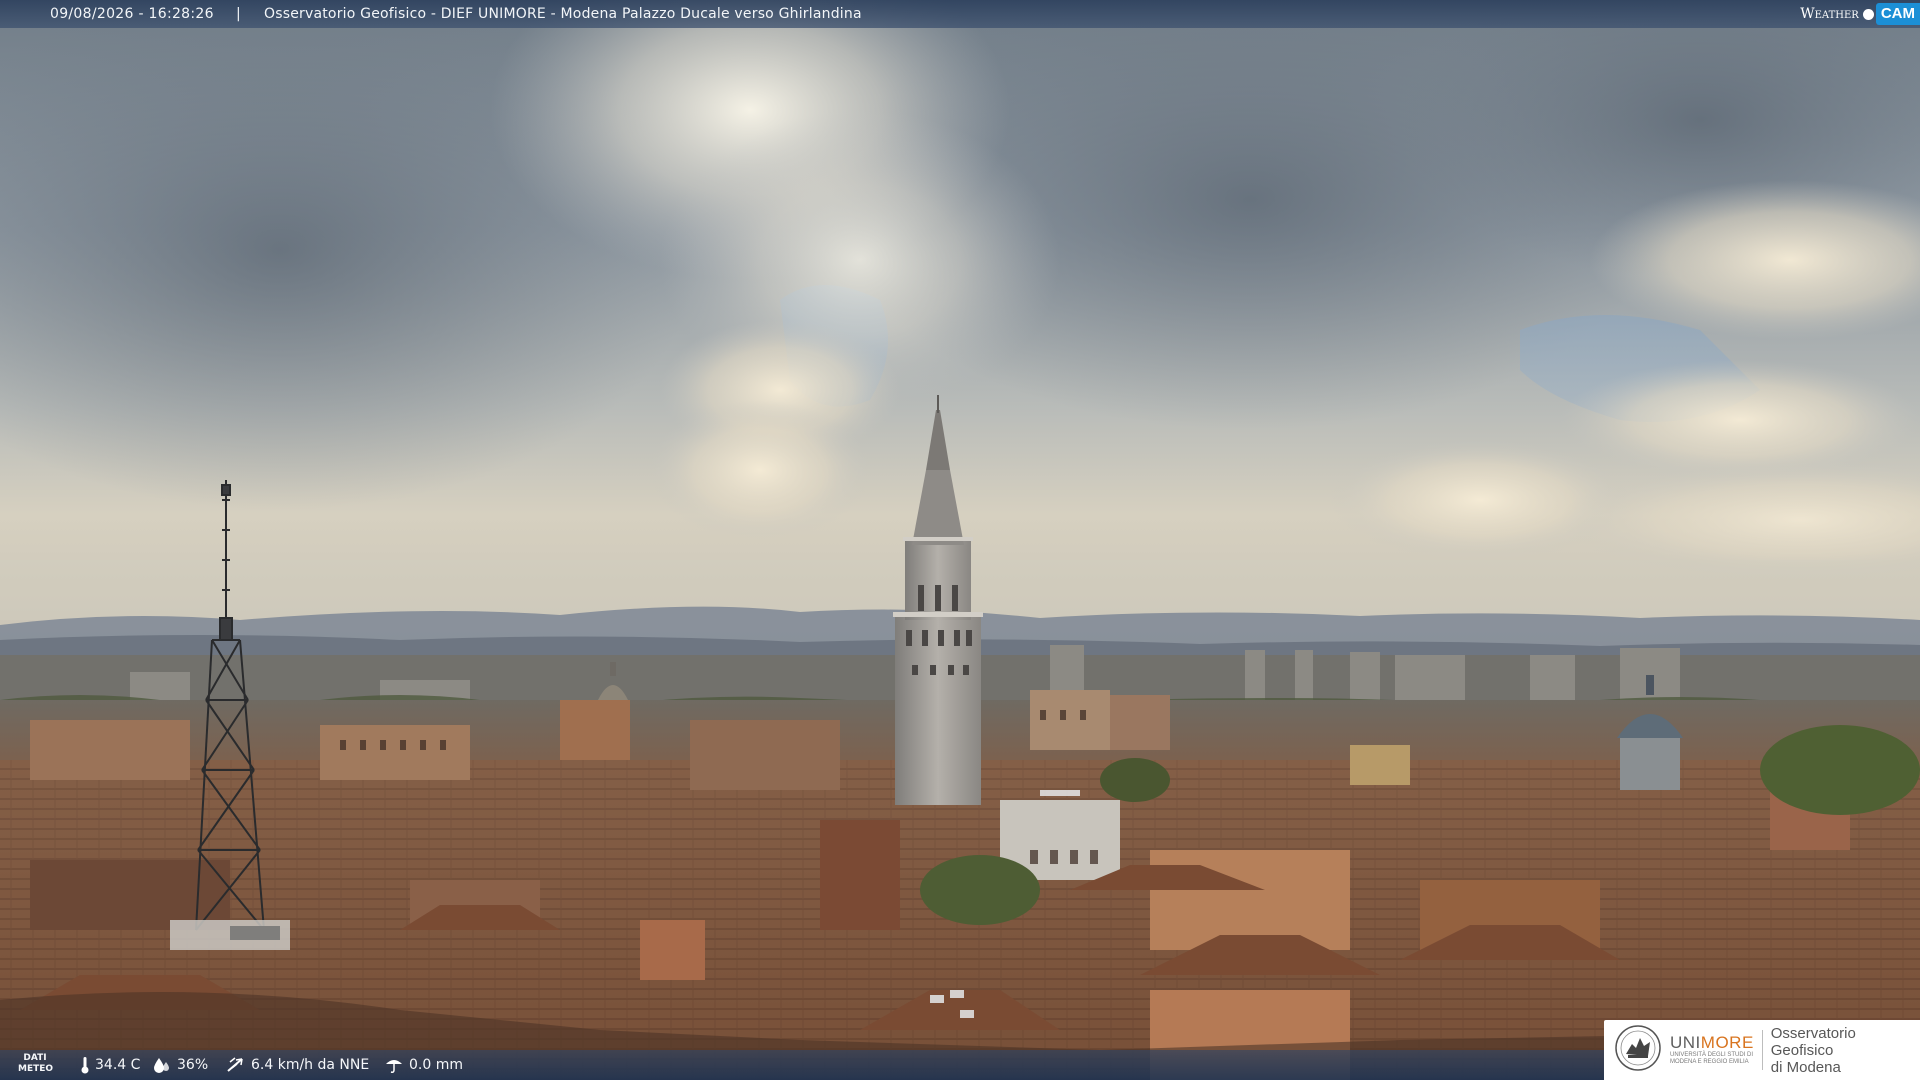  Describe the element at coordinates (85, 1065) in the screenshot. I see `thermometer-icon` at that location.